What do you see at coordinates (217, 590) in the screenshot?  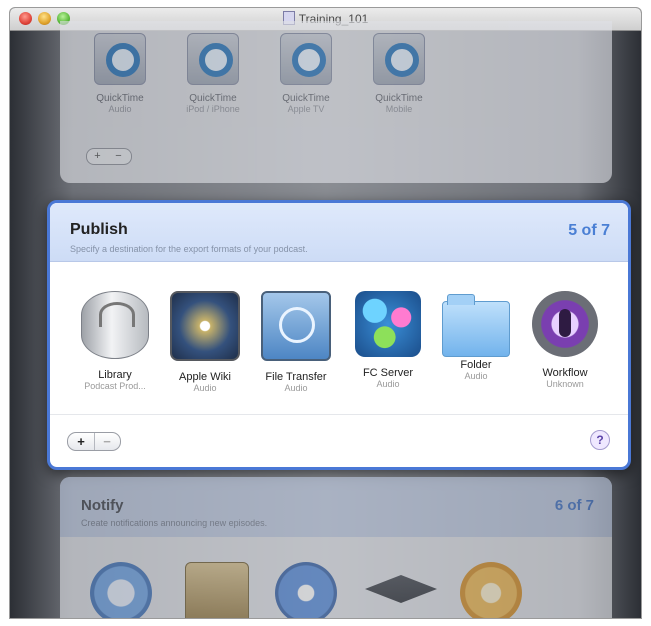 I see `mail-stamp-icon` at bounding box center [217, 590].